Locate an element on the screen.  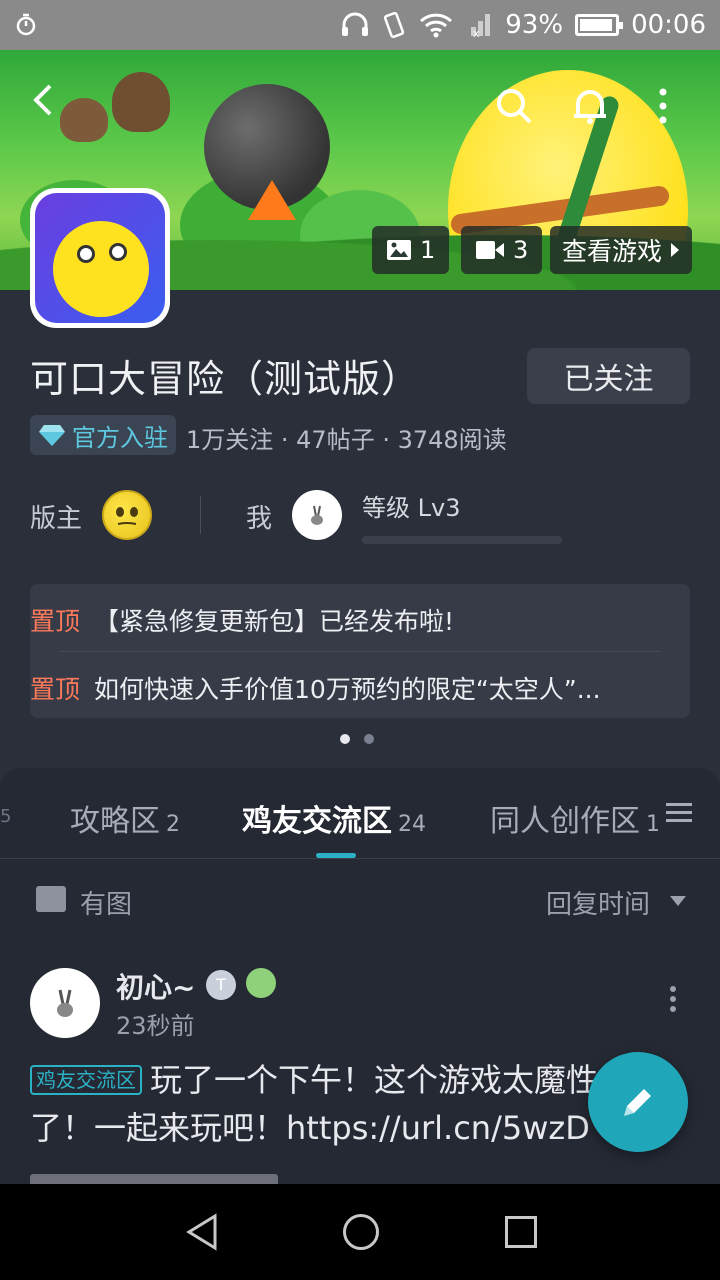
view-game-label: 查看游戏 is located at coordinates (612, 251).